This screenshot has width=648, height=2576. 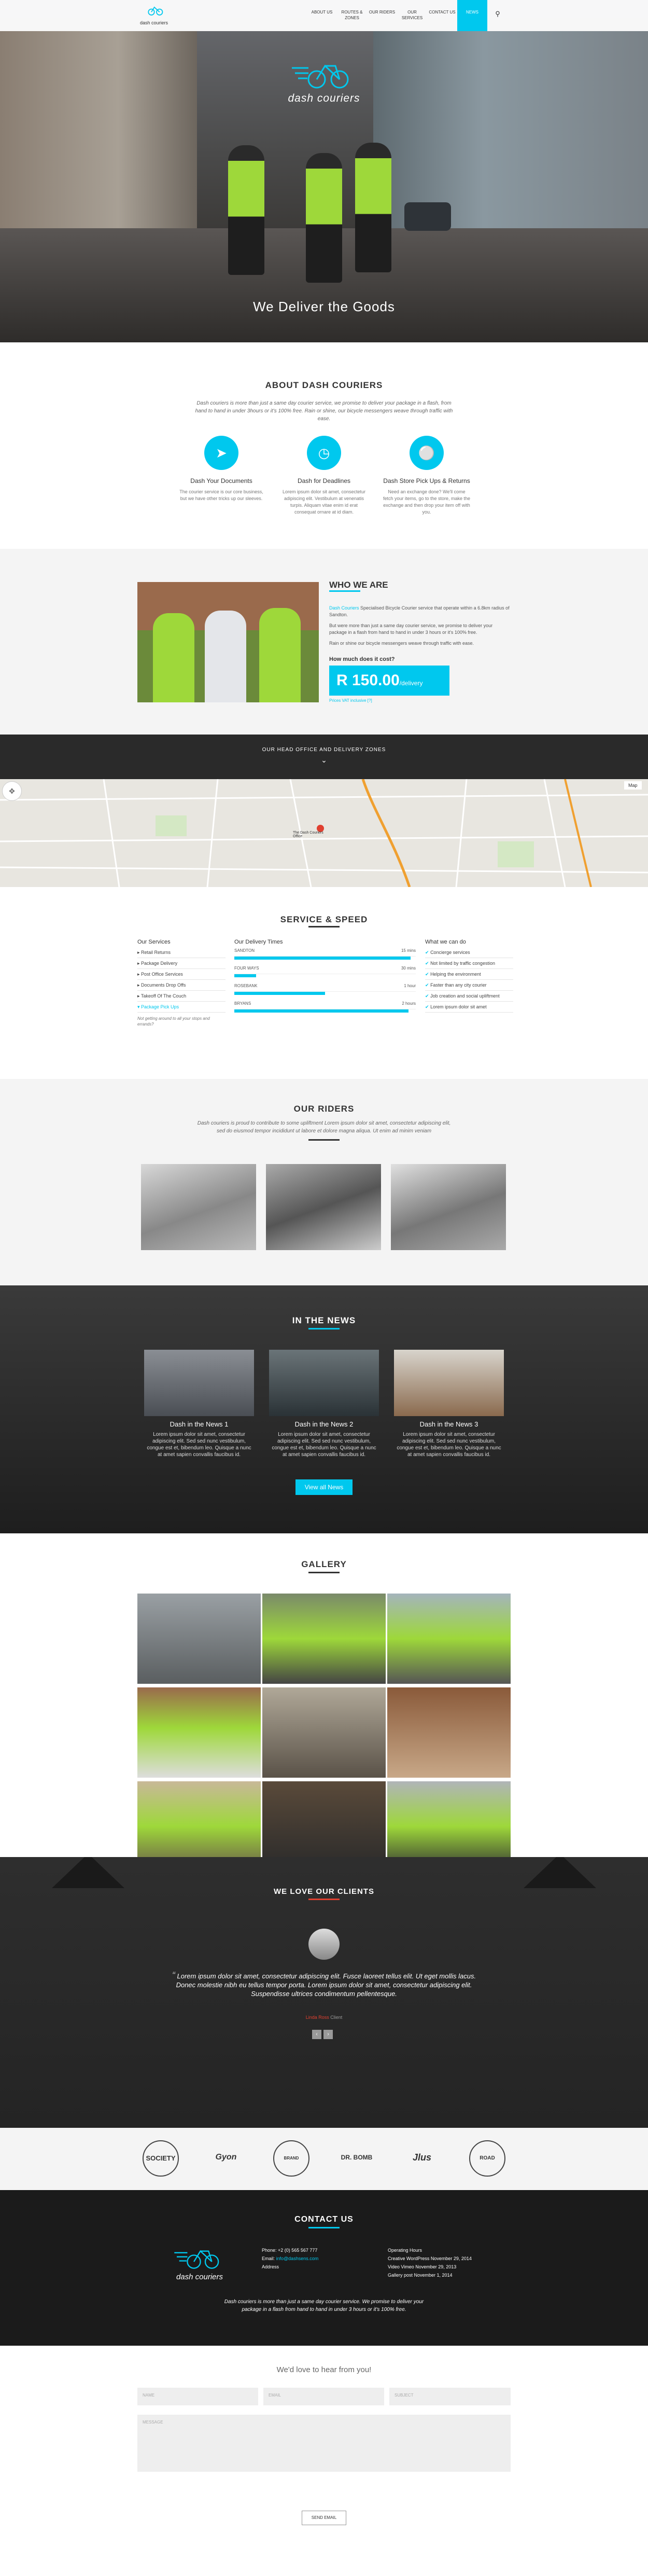 I want to click on hero-car, so click(x=427, y=216).